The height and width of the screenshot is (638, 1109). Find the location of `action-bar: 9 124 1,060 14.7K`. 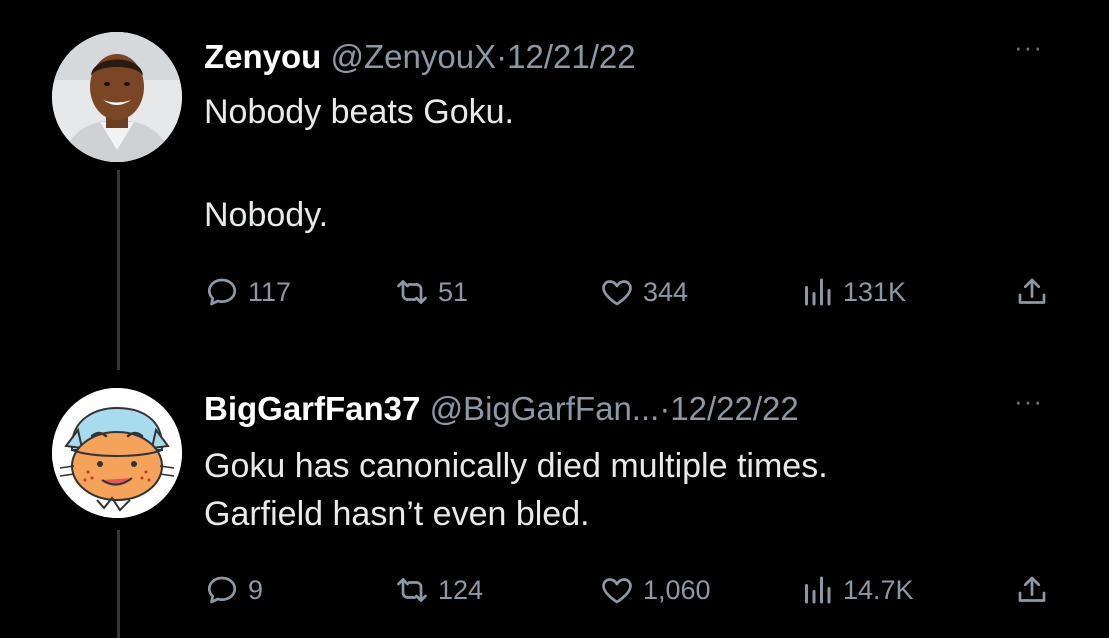

action-bar: 9 124 1,060 14.7K is located at coordinates (634, 594).